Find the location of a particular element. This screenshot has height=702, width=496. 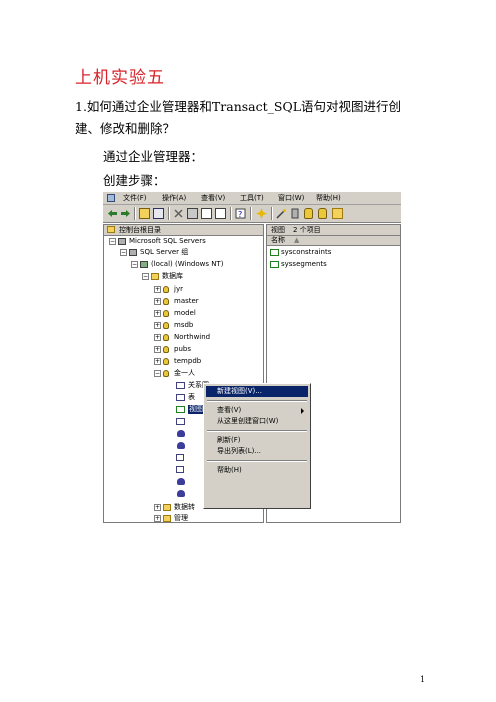

details-header: 视图 2 个项目 is located at coordinates (333, 230).